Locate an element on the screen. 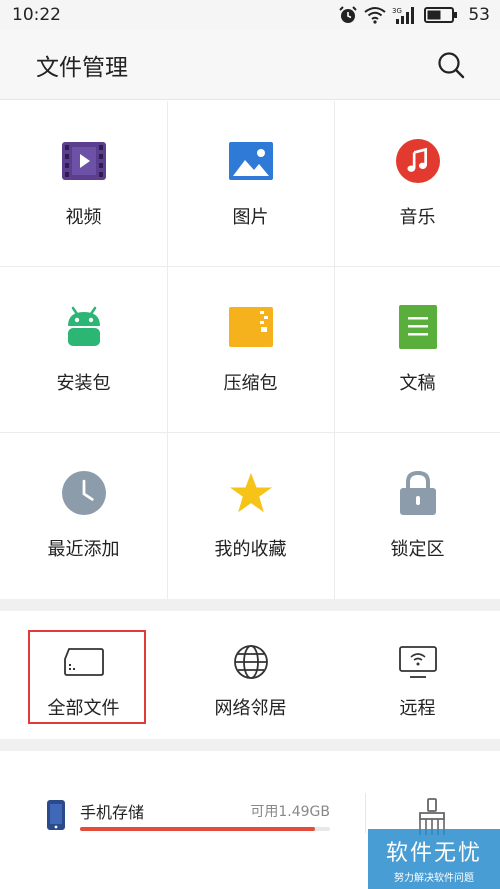 Image resolution: width=500 pixels, height=889 pixels. clock-icon is located at coordinates (83, 493).